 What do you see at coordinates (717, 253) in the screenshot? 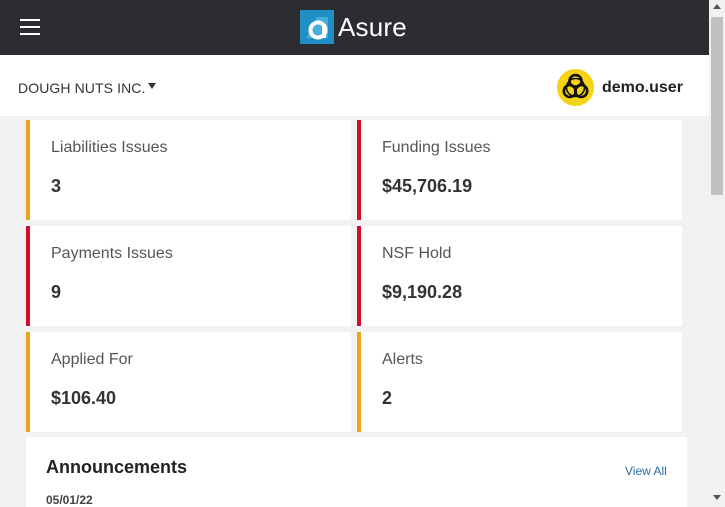
I see `page-scrollbar` at bounding box center [717, 253].